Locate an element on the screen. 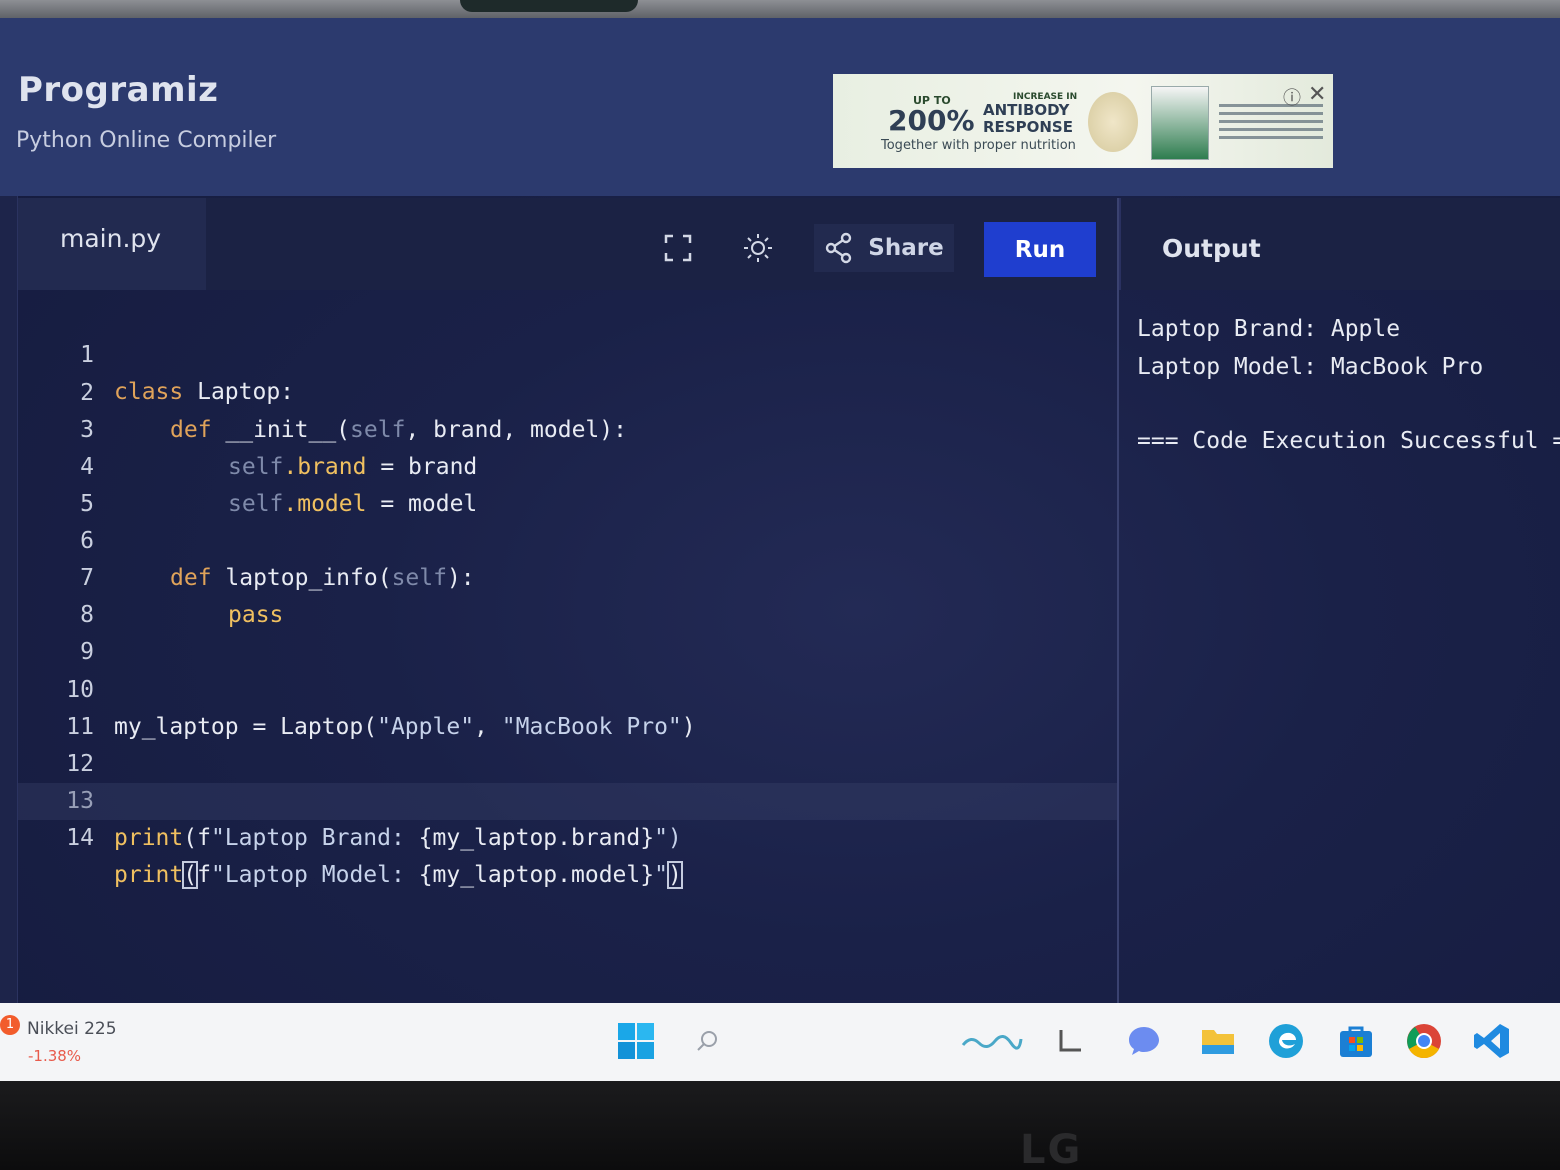  fullscreen-icon is located at coordinates (678, 248).